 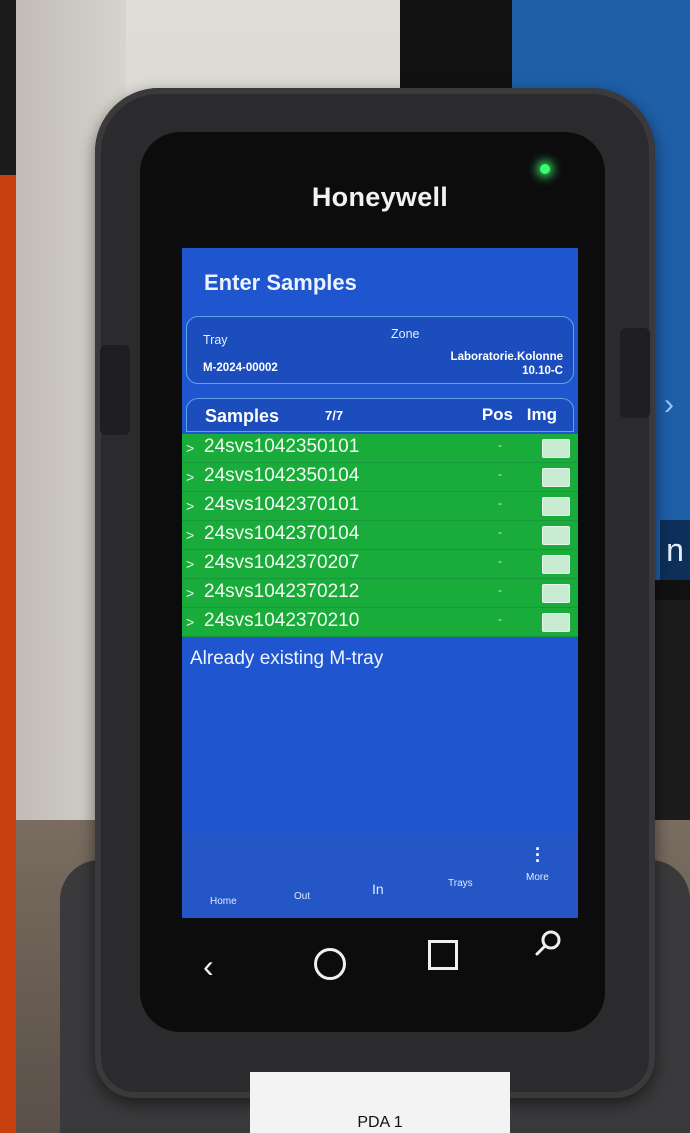 I want to click on sample-id: 24svs1042370212, so click(x=282, y=591).